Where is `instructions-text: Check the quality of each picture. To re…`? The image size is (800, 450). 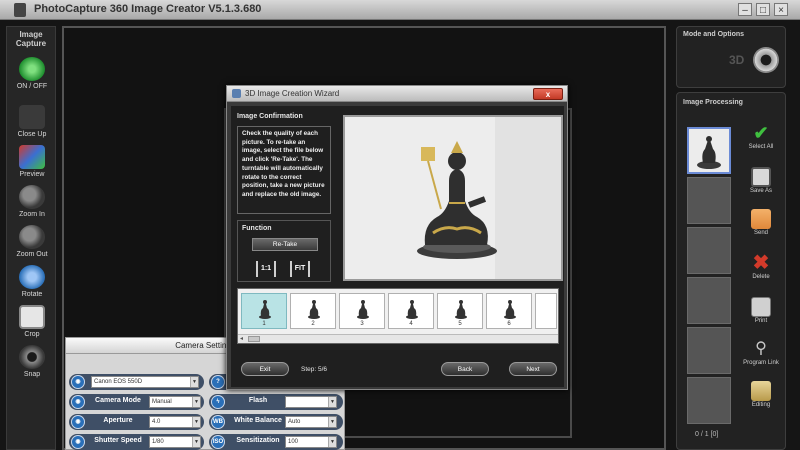
instructions-text: Check the quality of each picture. To re… is located at coordinates (284, 170).